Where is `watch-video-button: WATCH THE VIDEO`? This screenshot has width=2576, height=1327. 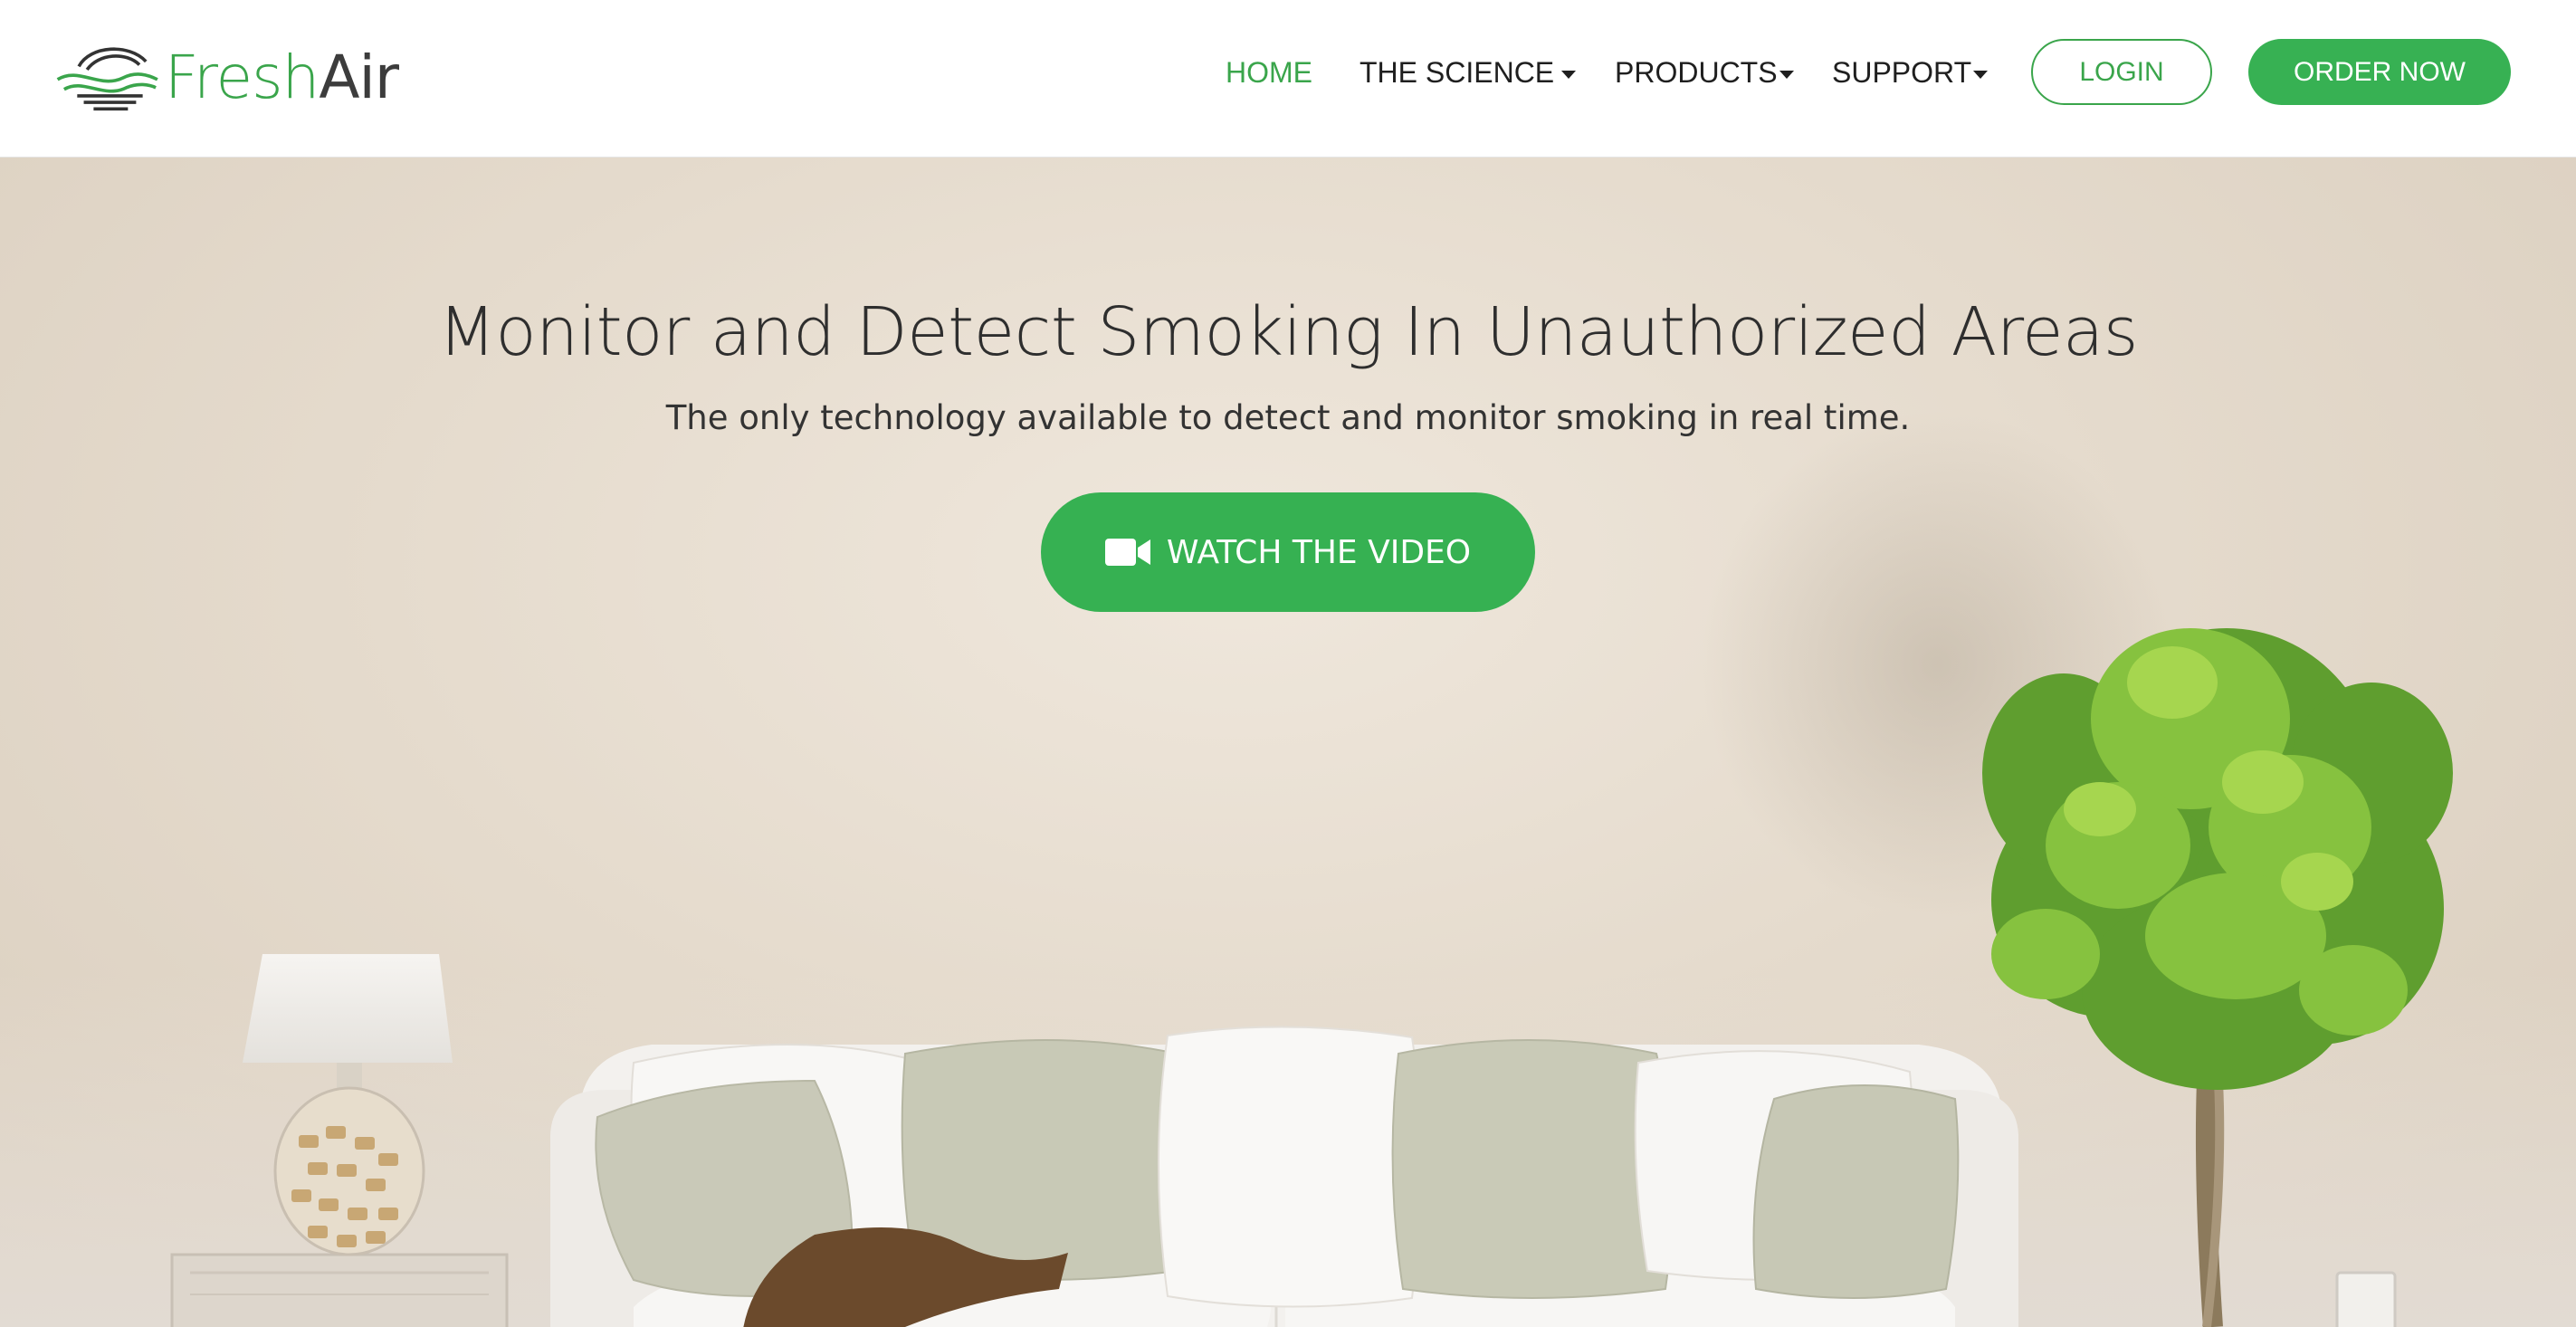 watch-video-button: WATCH THE VIDEO is located at coordinates (1288, 552).